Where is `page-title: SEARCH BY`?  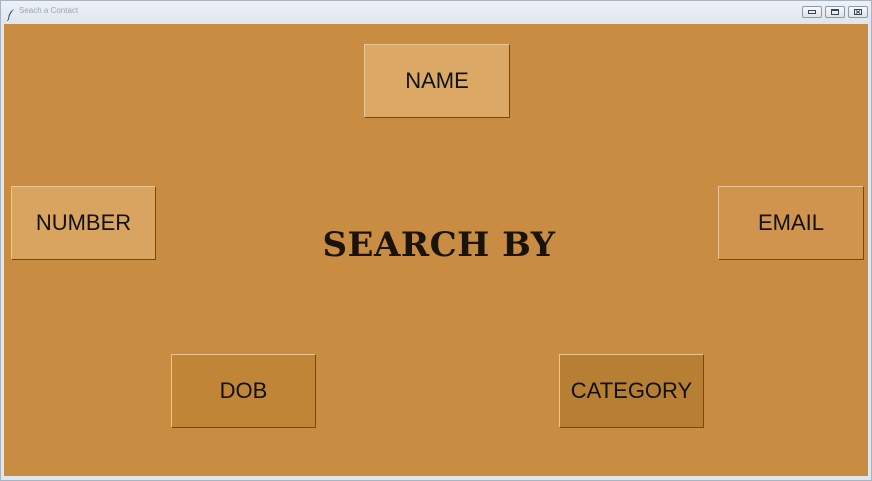
page-title: SEARCH BY is located at coordinates (439, 245).